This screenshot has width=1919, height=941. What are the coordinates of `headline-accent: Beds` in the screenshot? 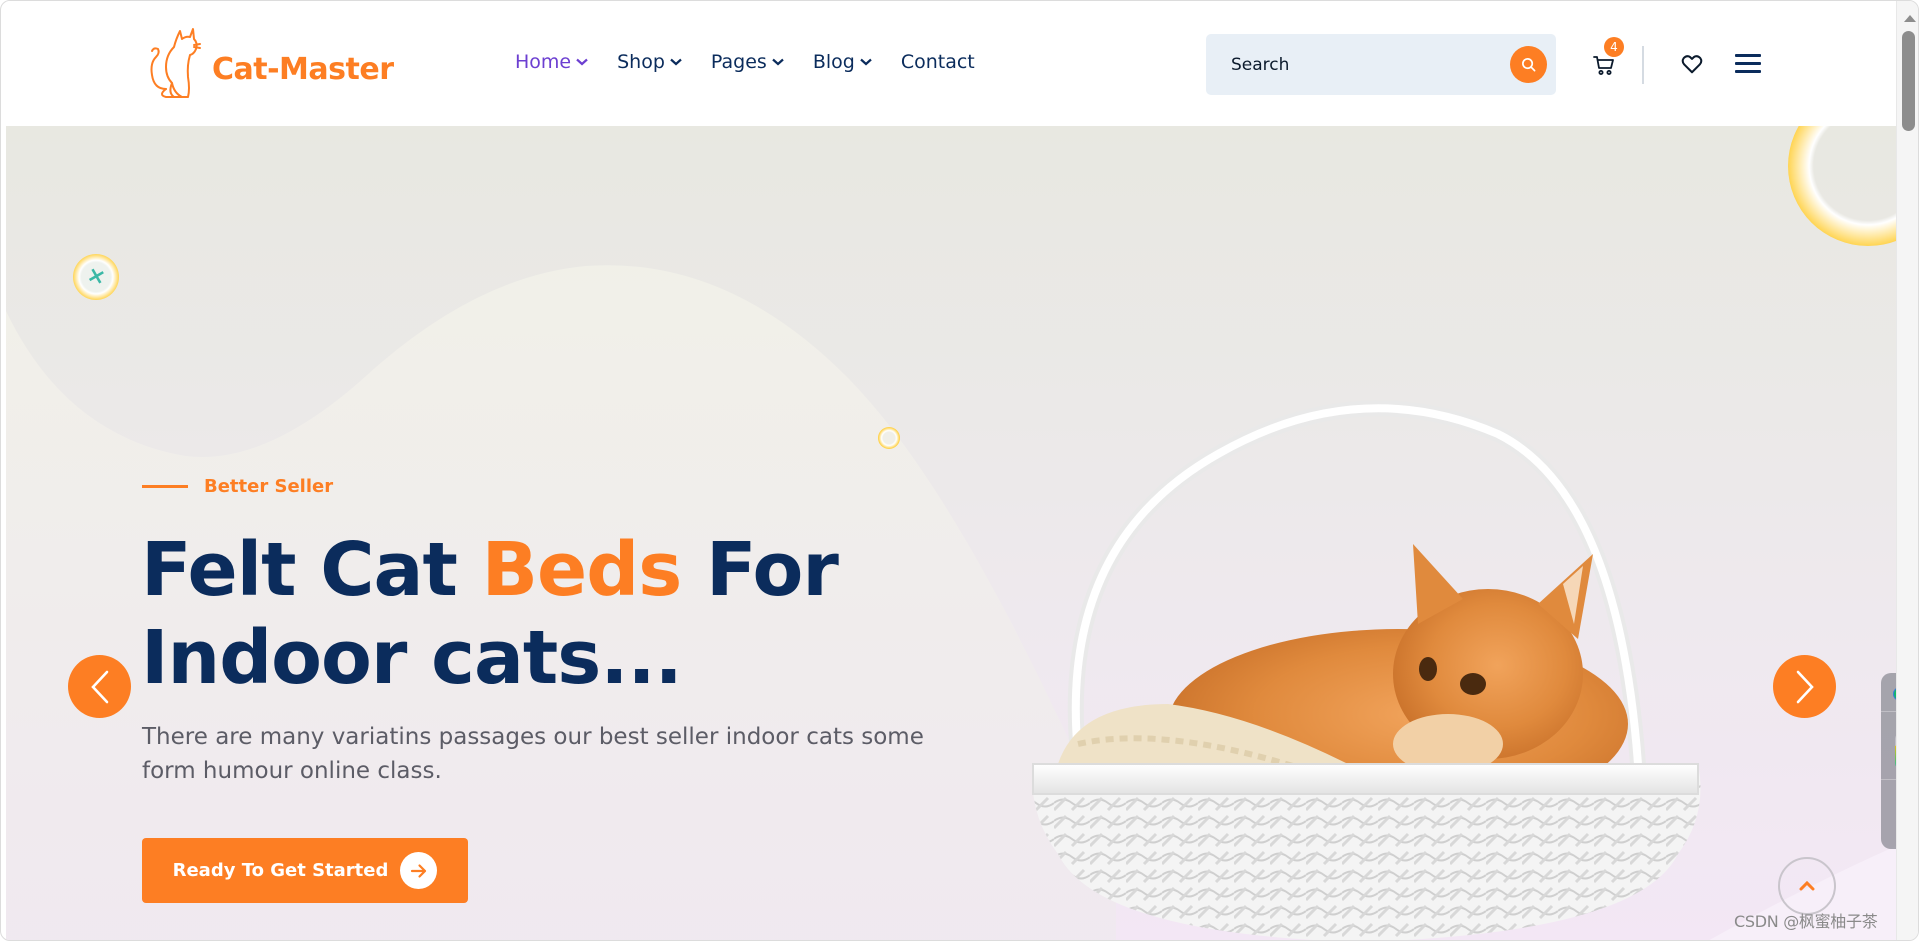 It's located at (582, 570).